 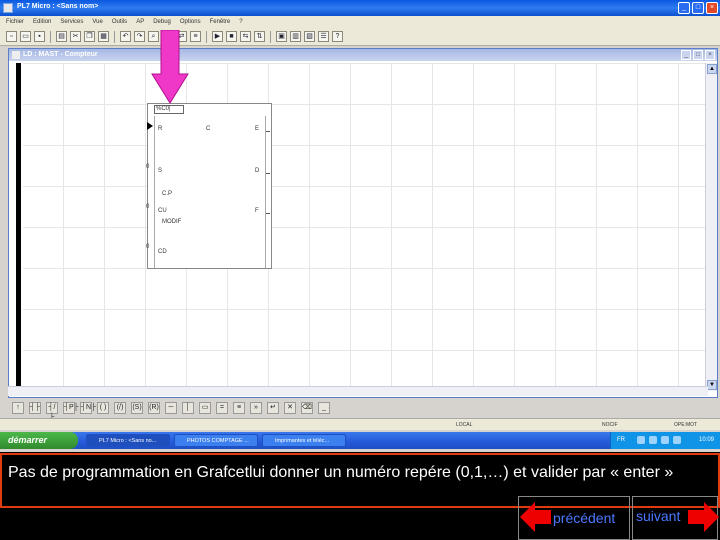 I want to click on maximize-button: □, so click(x=698, y=8).